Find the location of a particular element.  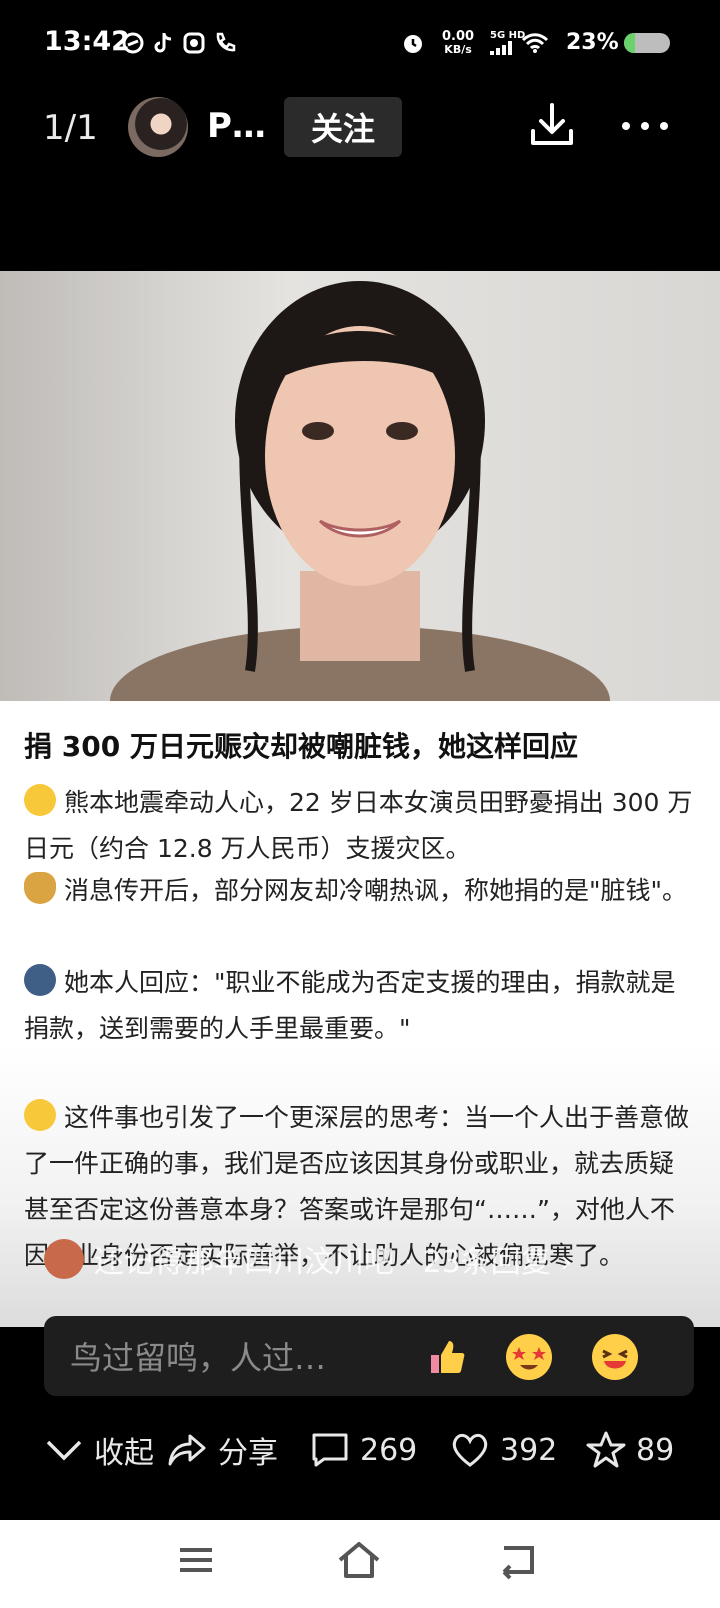

comments-button: 269 is located at coordinates (363, 1450).